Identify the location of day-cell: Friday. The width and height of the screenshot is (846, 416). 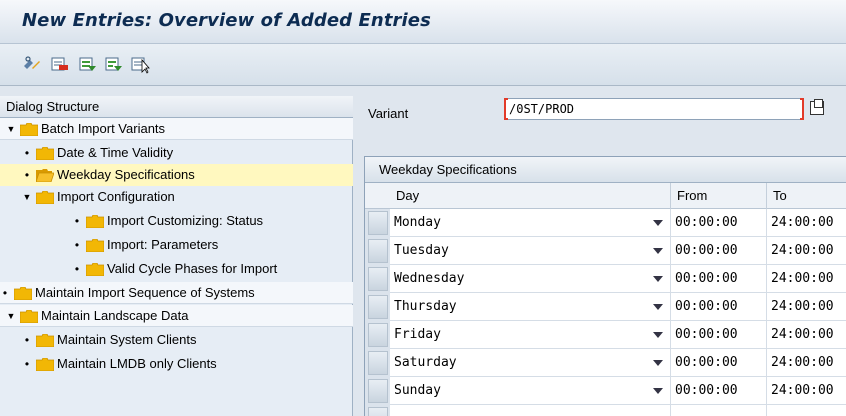
(527, 335).